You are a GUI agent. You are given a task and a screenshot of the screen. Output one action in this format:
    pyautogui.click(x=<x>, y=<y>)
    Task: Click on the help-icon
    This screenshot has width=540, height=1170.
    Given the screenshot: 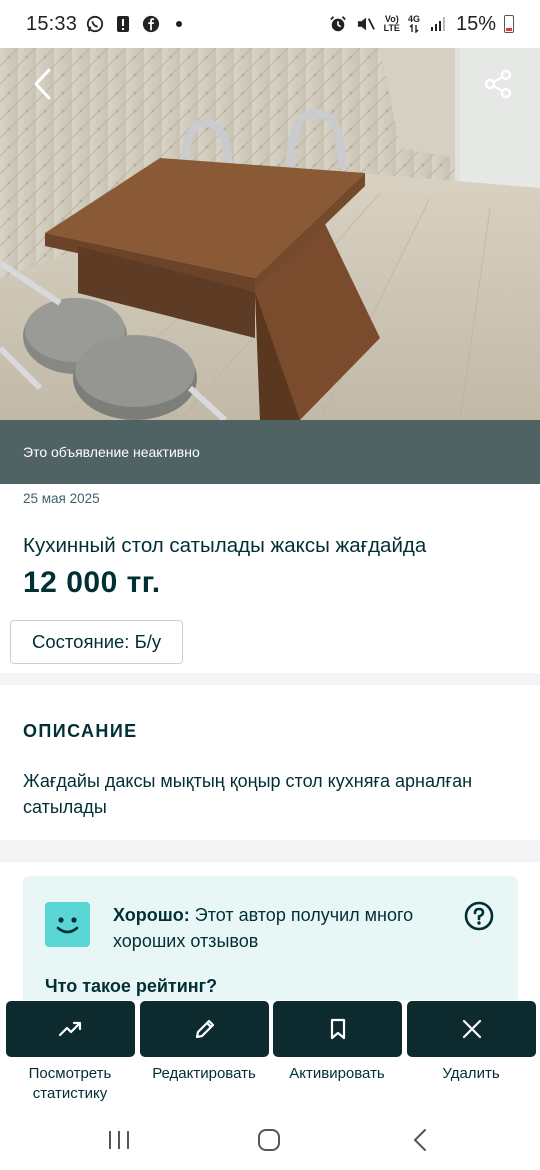 What is the action you would take?
    pyautogui.click(x=479, y=916)
    